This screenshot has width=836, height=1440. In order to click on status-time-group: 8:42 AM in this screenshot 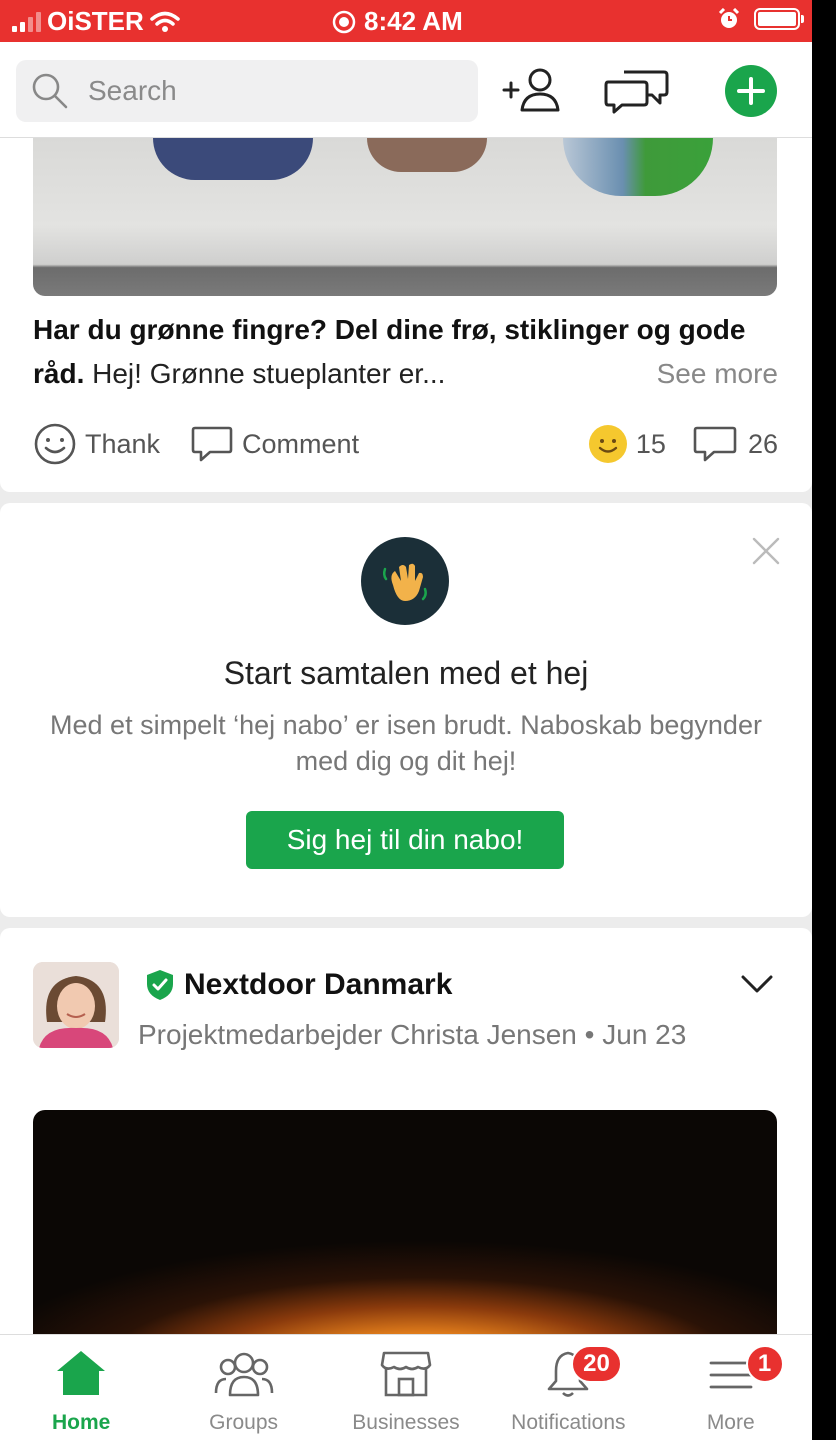, I will do `click(397, 21)`.